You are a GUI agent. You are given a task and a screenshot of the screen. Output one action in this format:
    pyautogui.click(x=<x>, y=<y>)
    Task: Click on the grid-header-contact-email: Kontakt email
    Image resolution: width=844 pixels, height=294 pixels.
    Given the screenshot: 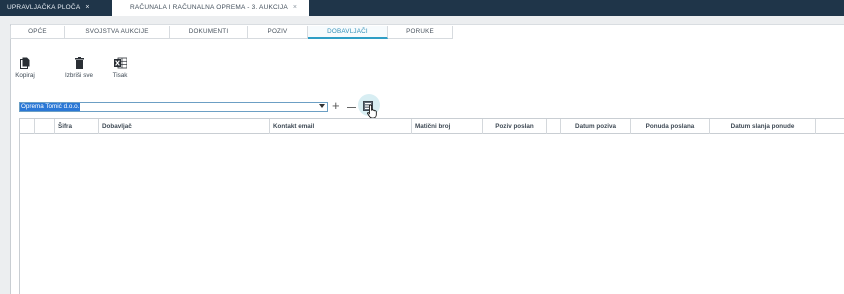 What is the action you would take?
    pyautogui.click(x=341, y=126)
    